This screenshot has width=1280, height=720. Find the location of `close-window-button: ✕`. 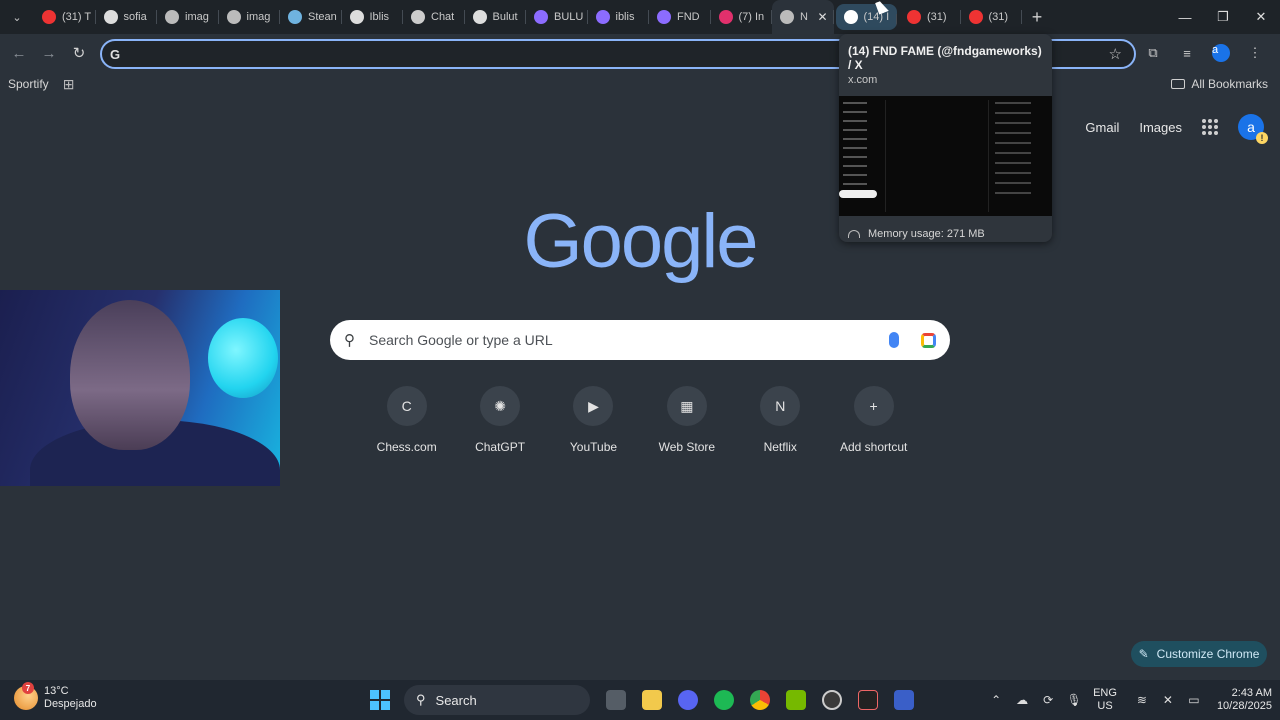

close-window-button: ✕ is located at coordinates (1261, 17).